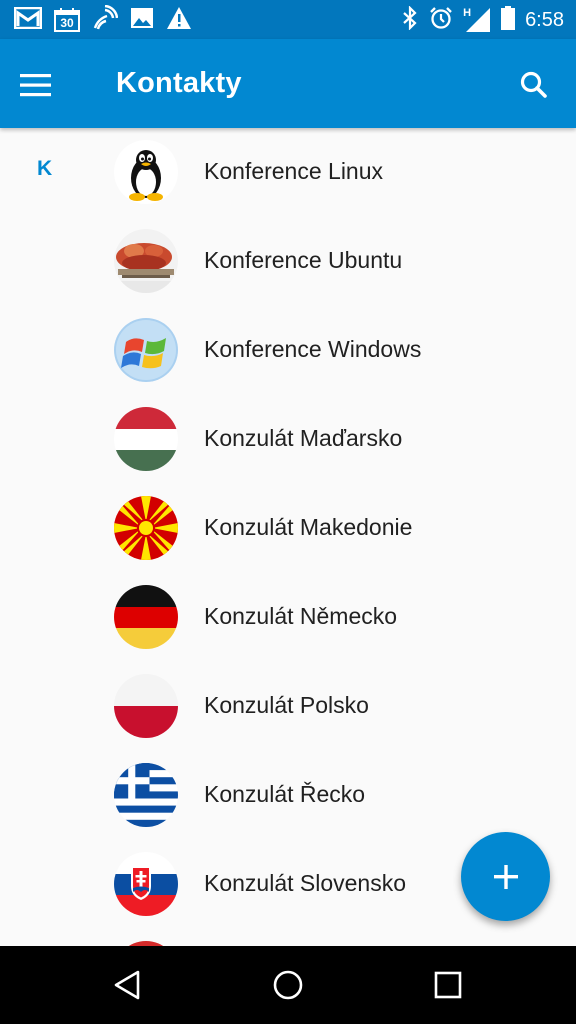  Describe the element at coordinates (146, 795) in the screenshot. I see `flag-greece-icon` at that location.